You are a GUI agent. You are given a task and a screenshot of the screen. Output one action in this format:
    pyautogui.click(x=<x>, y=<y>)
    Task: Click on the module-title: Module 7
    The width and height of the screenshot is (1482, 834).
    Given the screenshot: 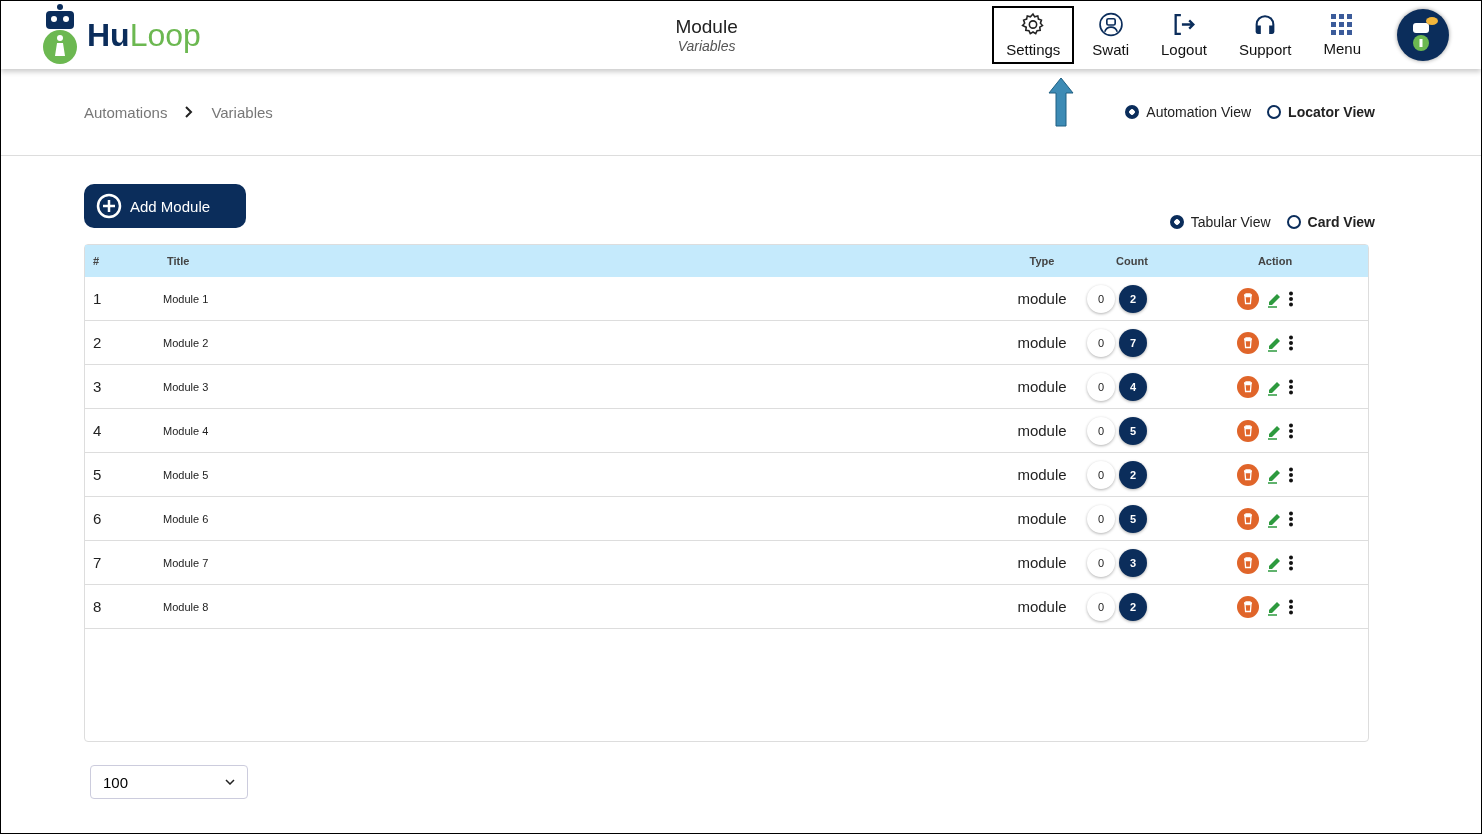 What is the action you would take?
    pyautogui.click(x=186, y=562)
    